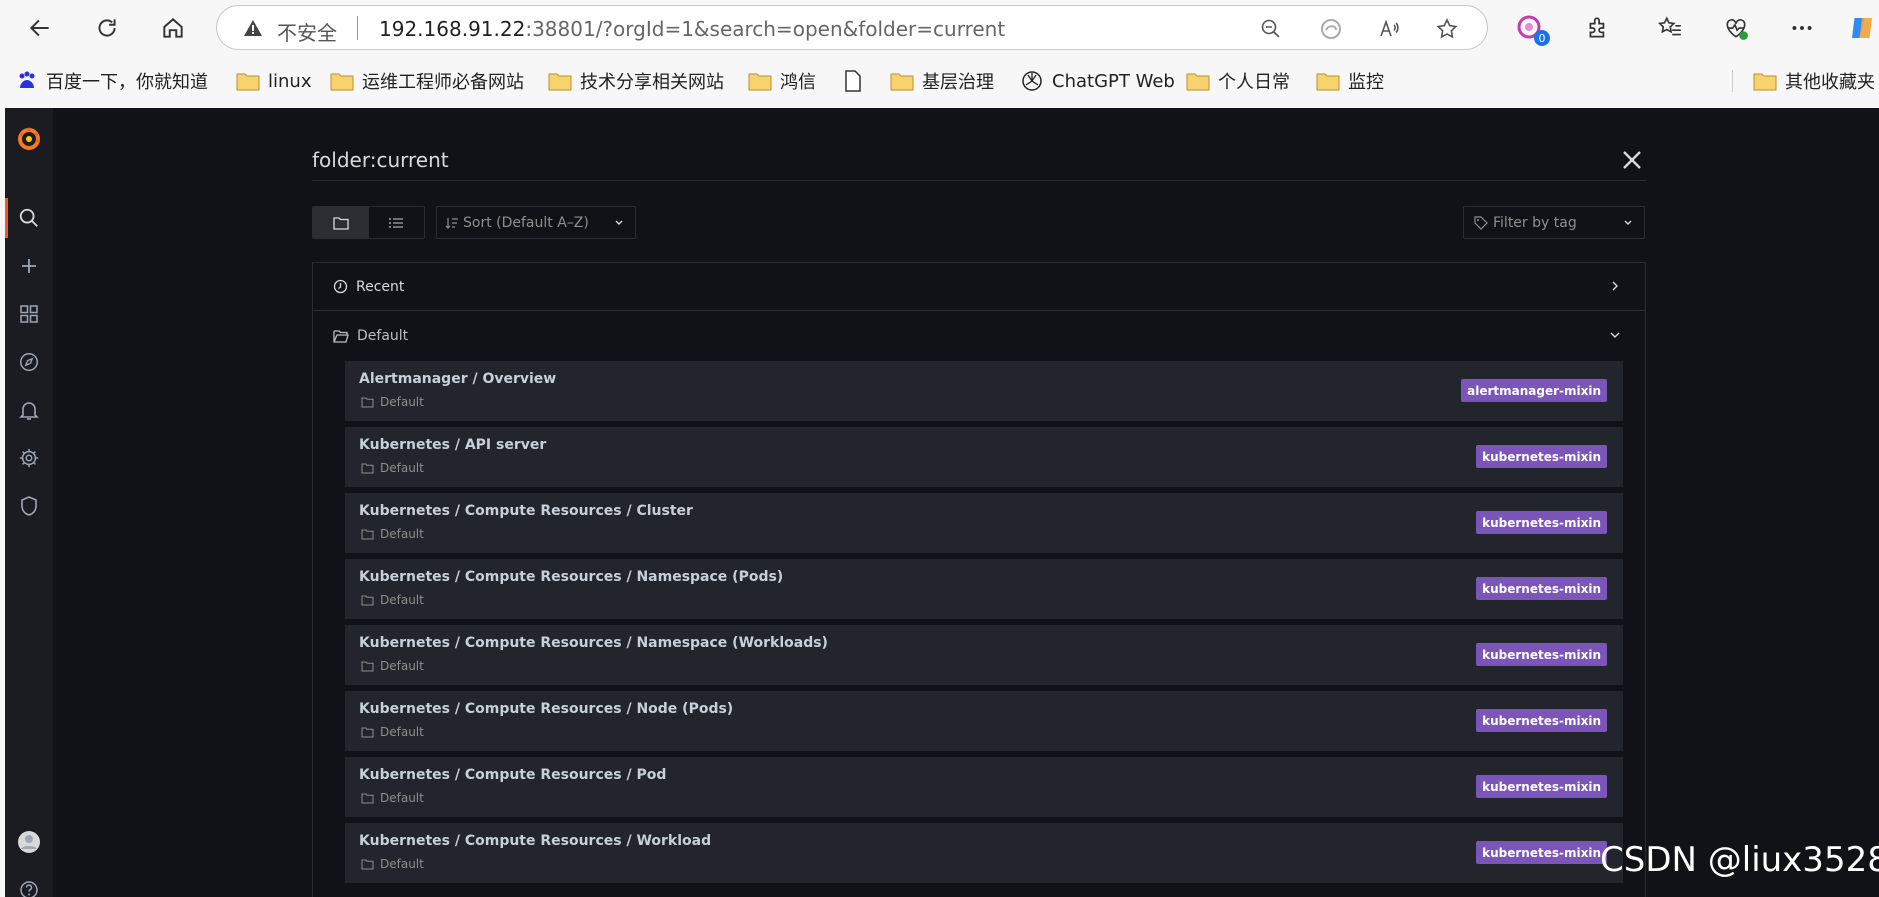 This screenshot has height=897, width=1879. What do you see at coordinates (127, 82) in the screenshot?
I see `bookmark-label: 百度一下，你就知道` at bounding box center [127, 82].